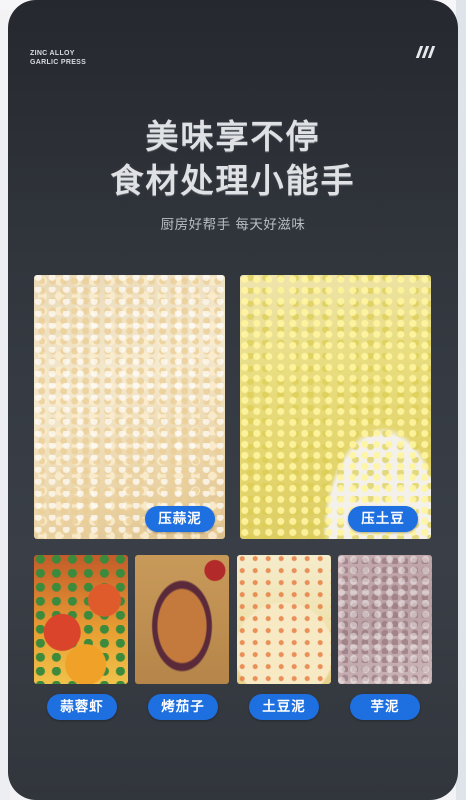  Describe the element at coordinates (180, 519) in the screenshot. I see `garlic-paste-label: 压蒜泥` at that location.